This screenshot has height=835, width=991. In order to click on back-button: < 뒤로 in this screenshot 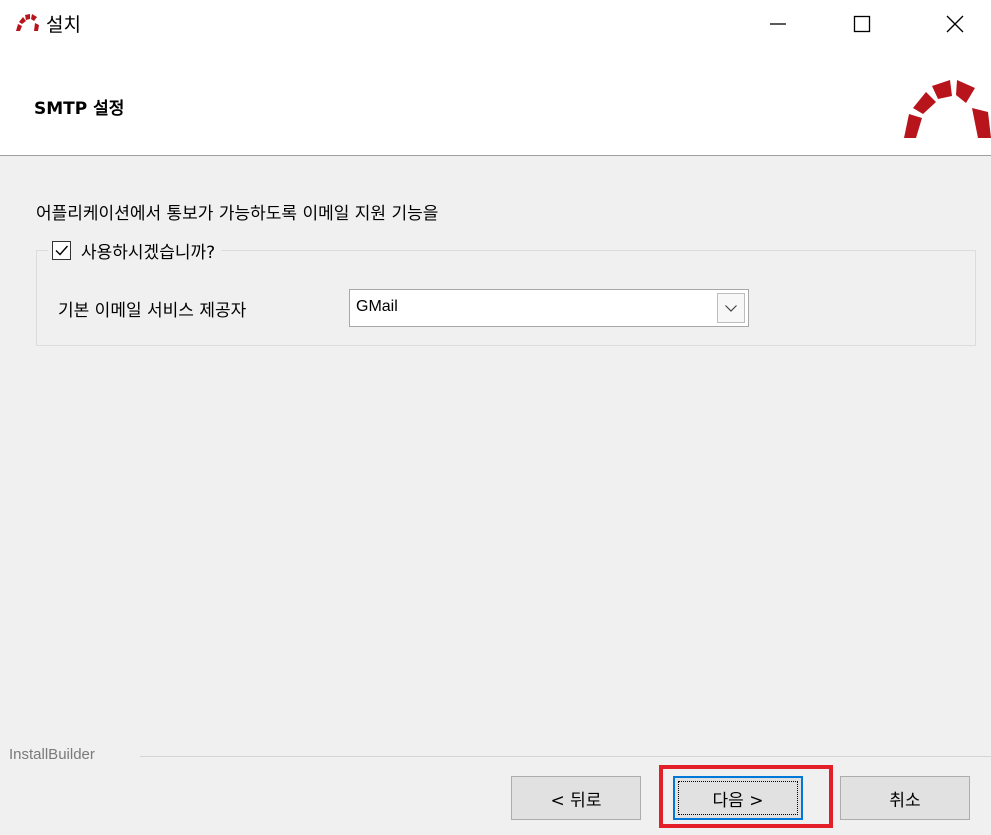, I will do `click(576, 798)`.